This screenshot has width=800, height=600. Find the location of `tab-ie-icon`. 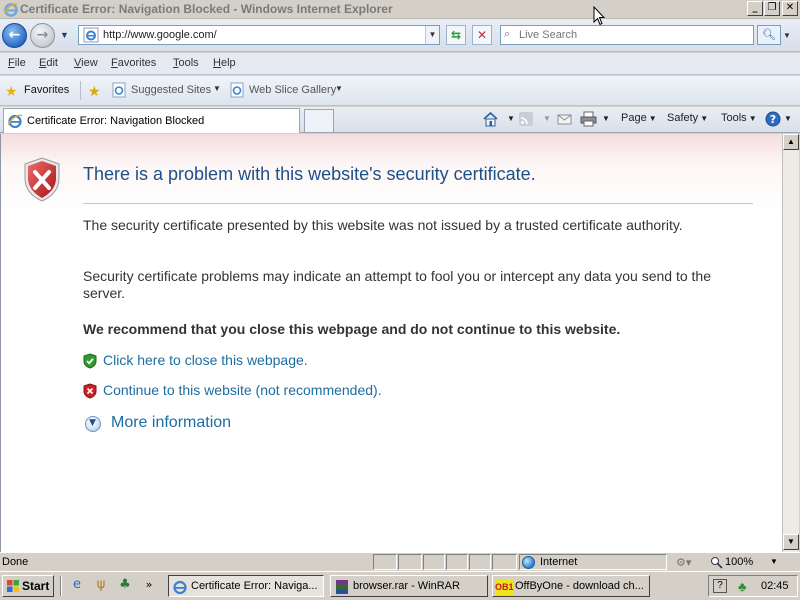

tab-ie-icon is located at coordinates (15, 121).